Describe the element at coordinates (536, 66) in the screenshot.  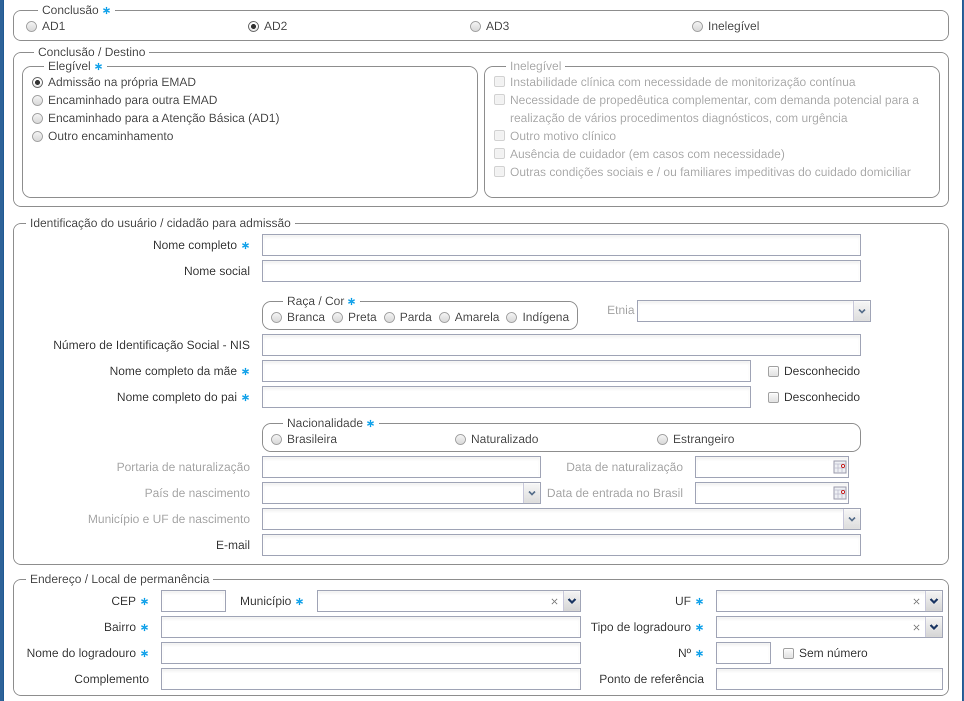
I see `group-legend: Inelegível` at that location.